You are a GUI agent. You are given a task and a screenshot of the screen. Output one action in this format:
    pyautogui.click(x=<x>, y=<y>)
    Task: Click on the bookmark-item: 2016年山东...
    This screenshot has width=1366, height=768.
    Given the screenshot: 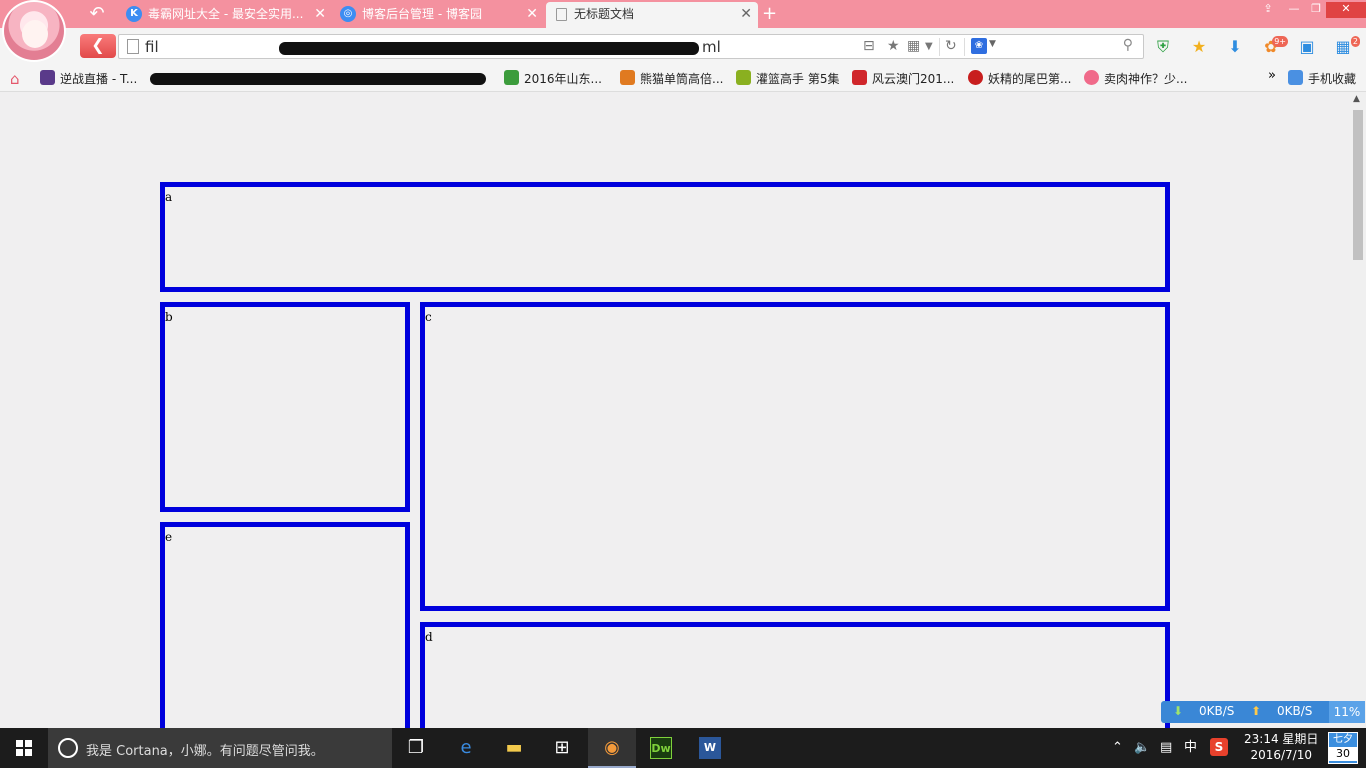 What is the action you would take?
    pyautogui.click(x=553, y=78)
    